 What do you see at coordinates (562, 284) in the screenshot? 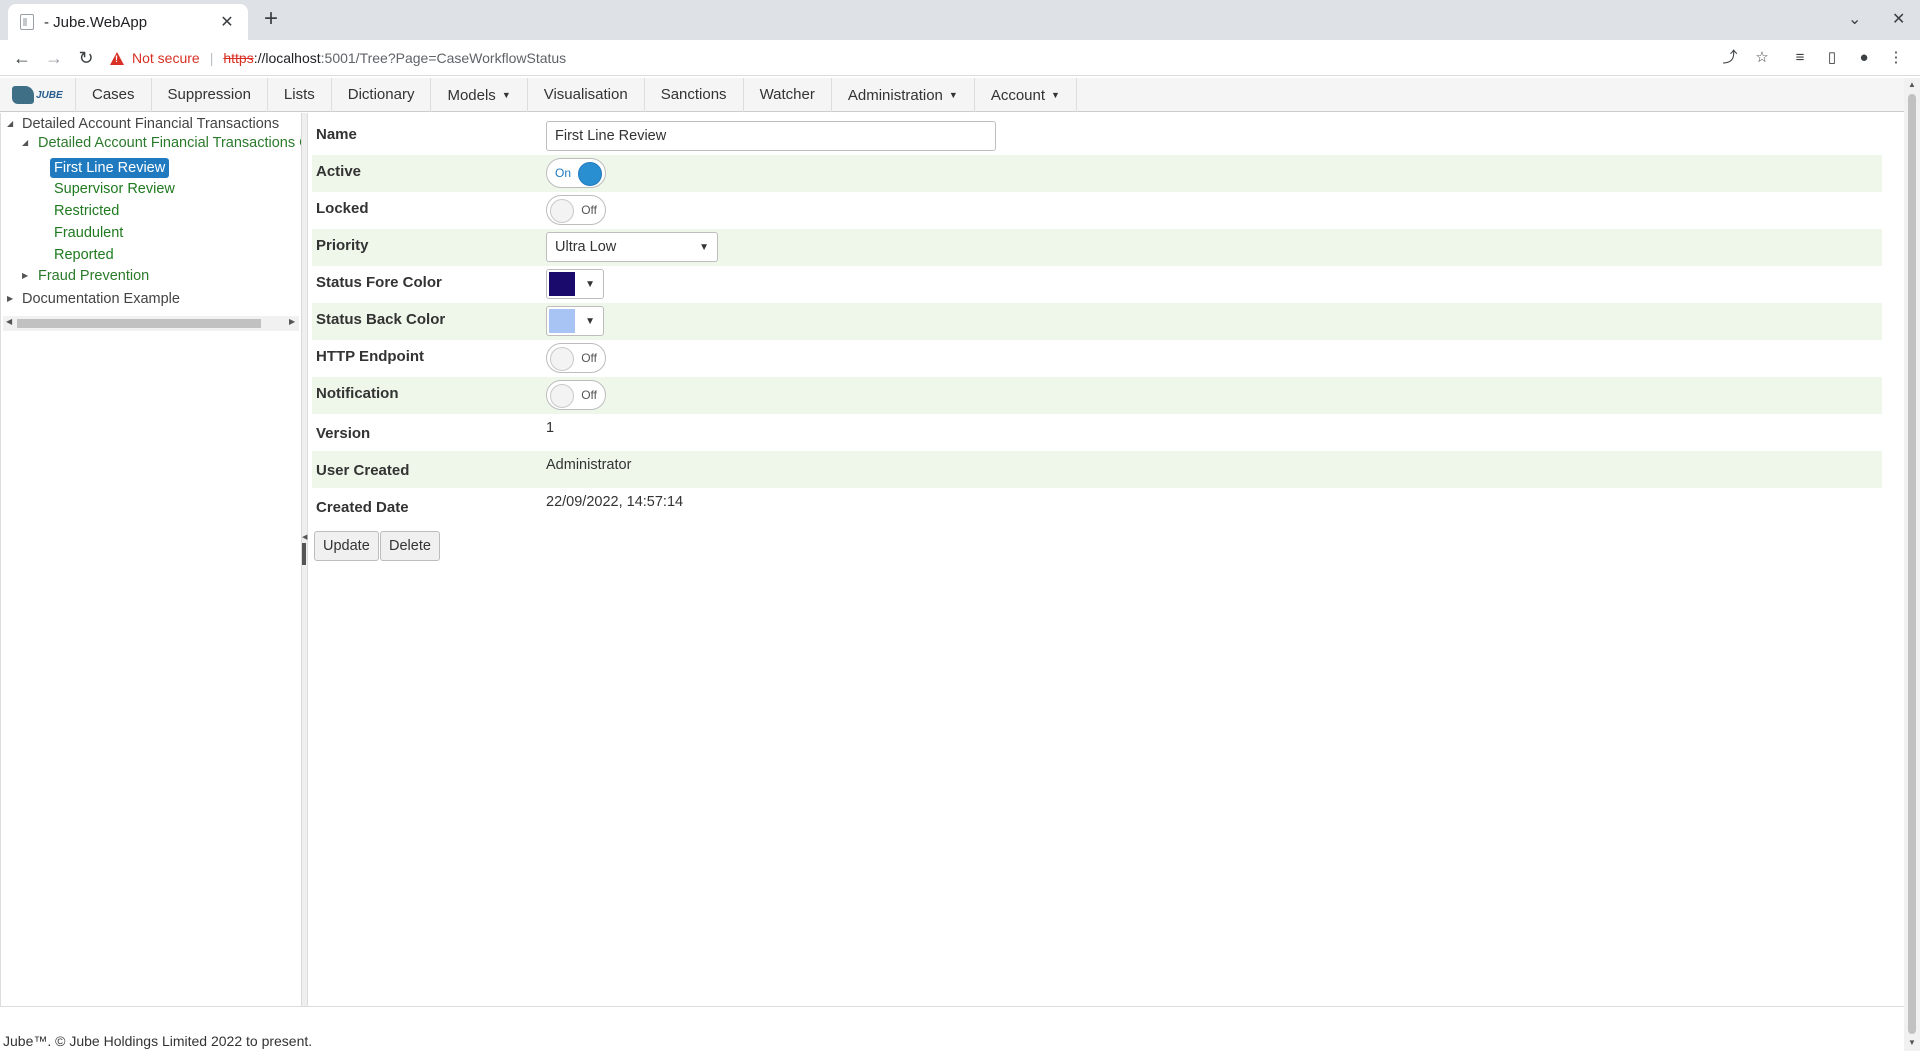
I see `fore-color-swatch` at bounding box center [562, 284].